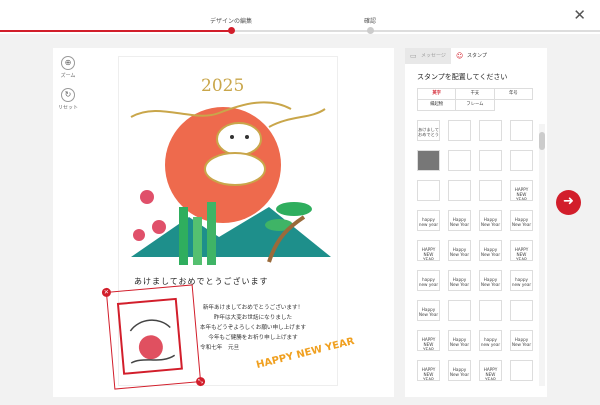  Describe the element at coordinates (247, 137) in the screenshot. I see `snake-eye` at that location.